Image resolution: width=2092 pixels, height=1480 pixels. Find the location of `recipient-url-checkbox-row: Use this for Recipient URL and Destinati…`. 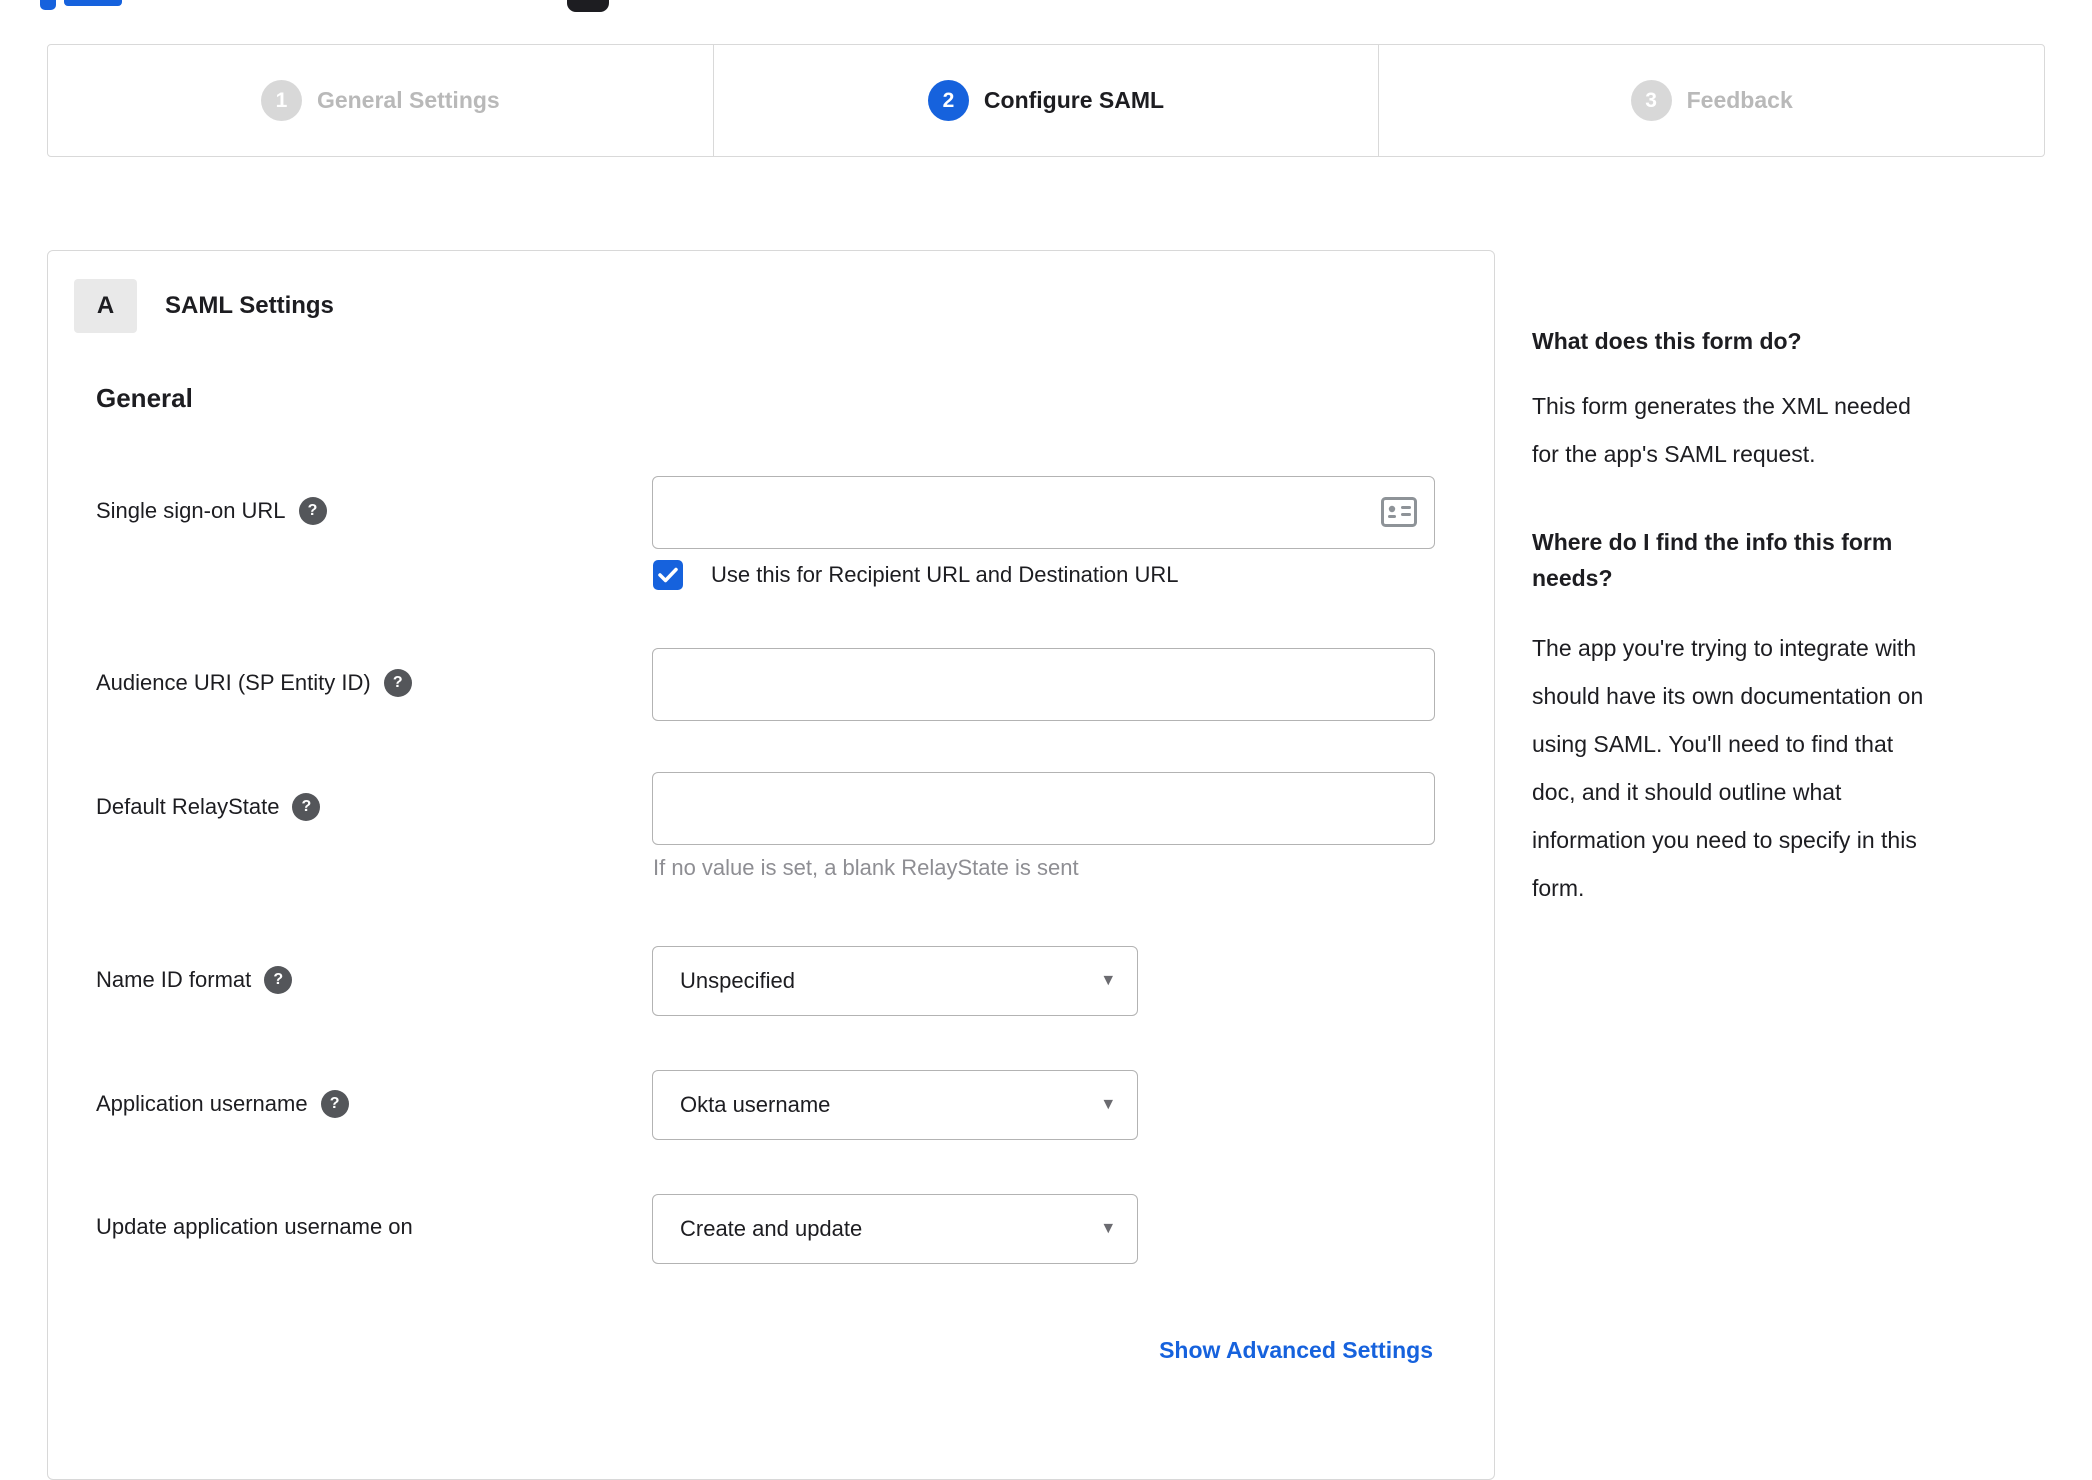

recipient-url-checkbox-row: Use this for Recipient URL and Destinati… is located at coordinates (916, 575).